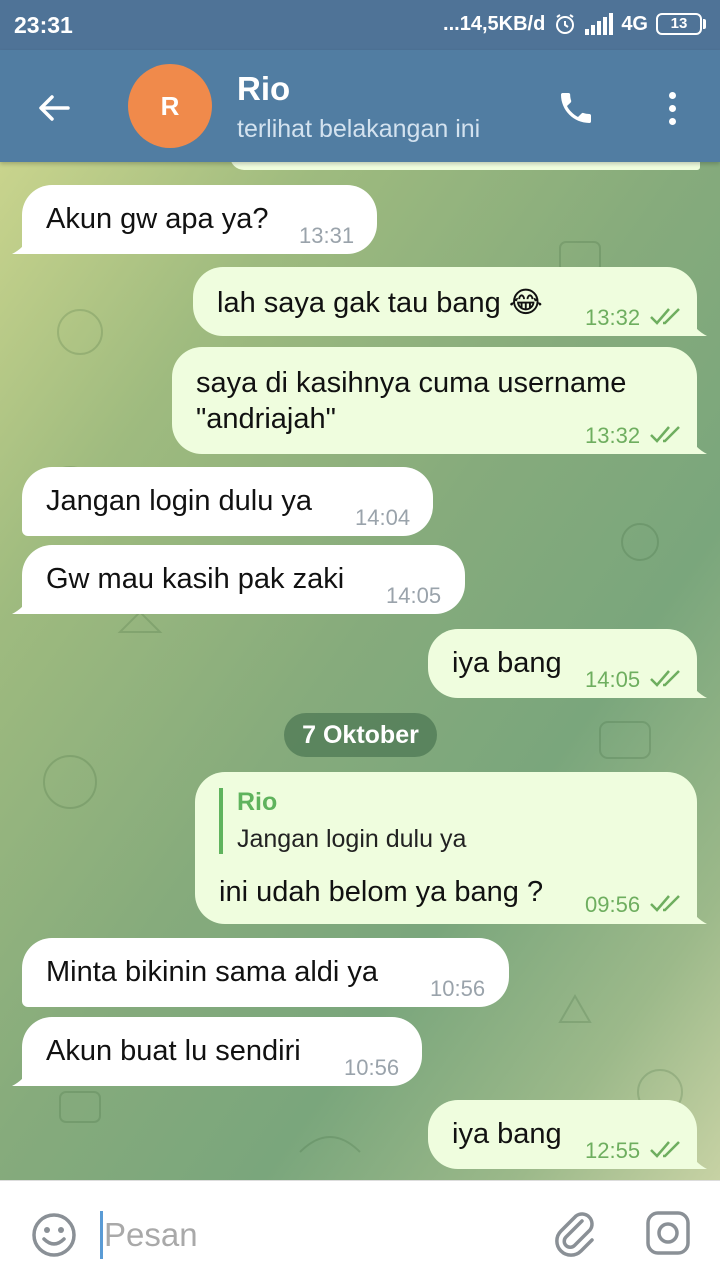 Image resolution: width=720 pixels, height=1280 pixels. What do you see at coordinates (314, 1235) in the screenshot?
I see `message-input` at bounding box center [314, 1235].